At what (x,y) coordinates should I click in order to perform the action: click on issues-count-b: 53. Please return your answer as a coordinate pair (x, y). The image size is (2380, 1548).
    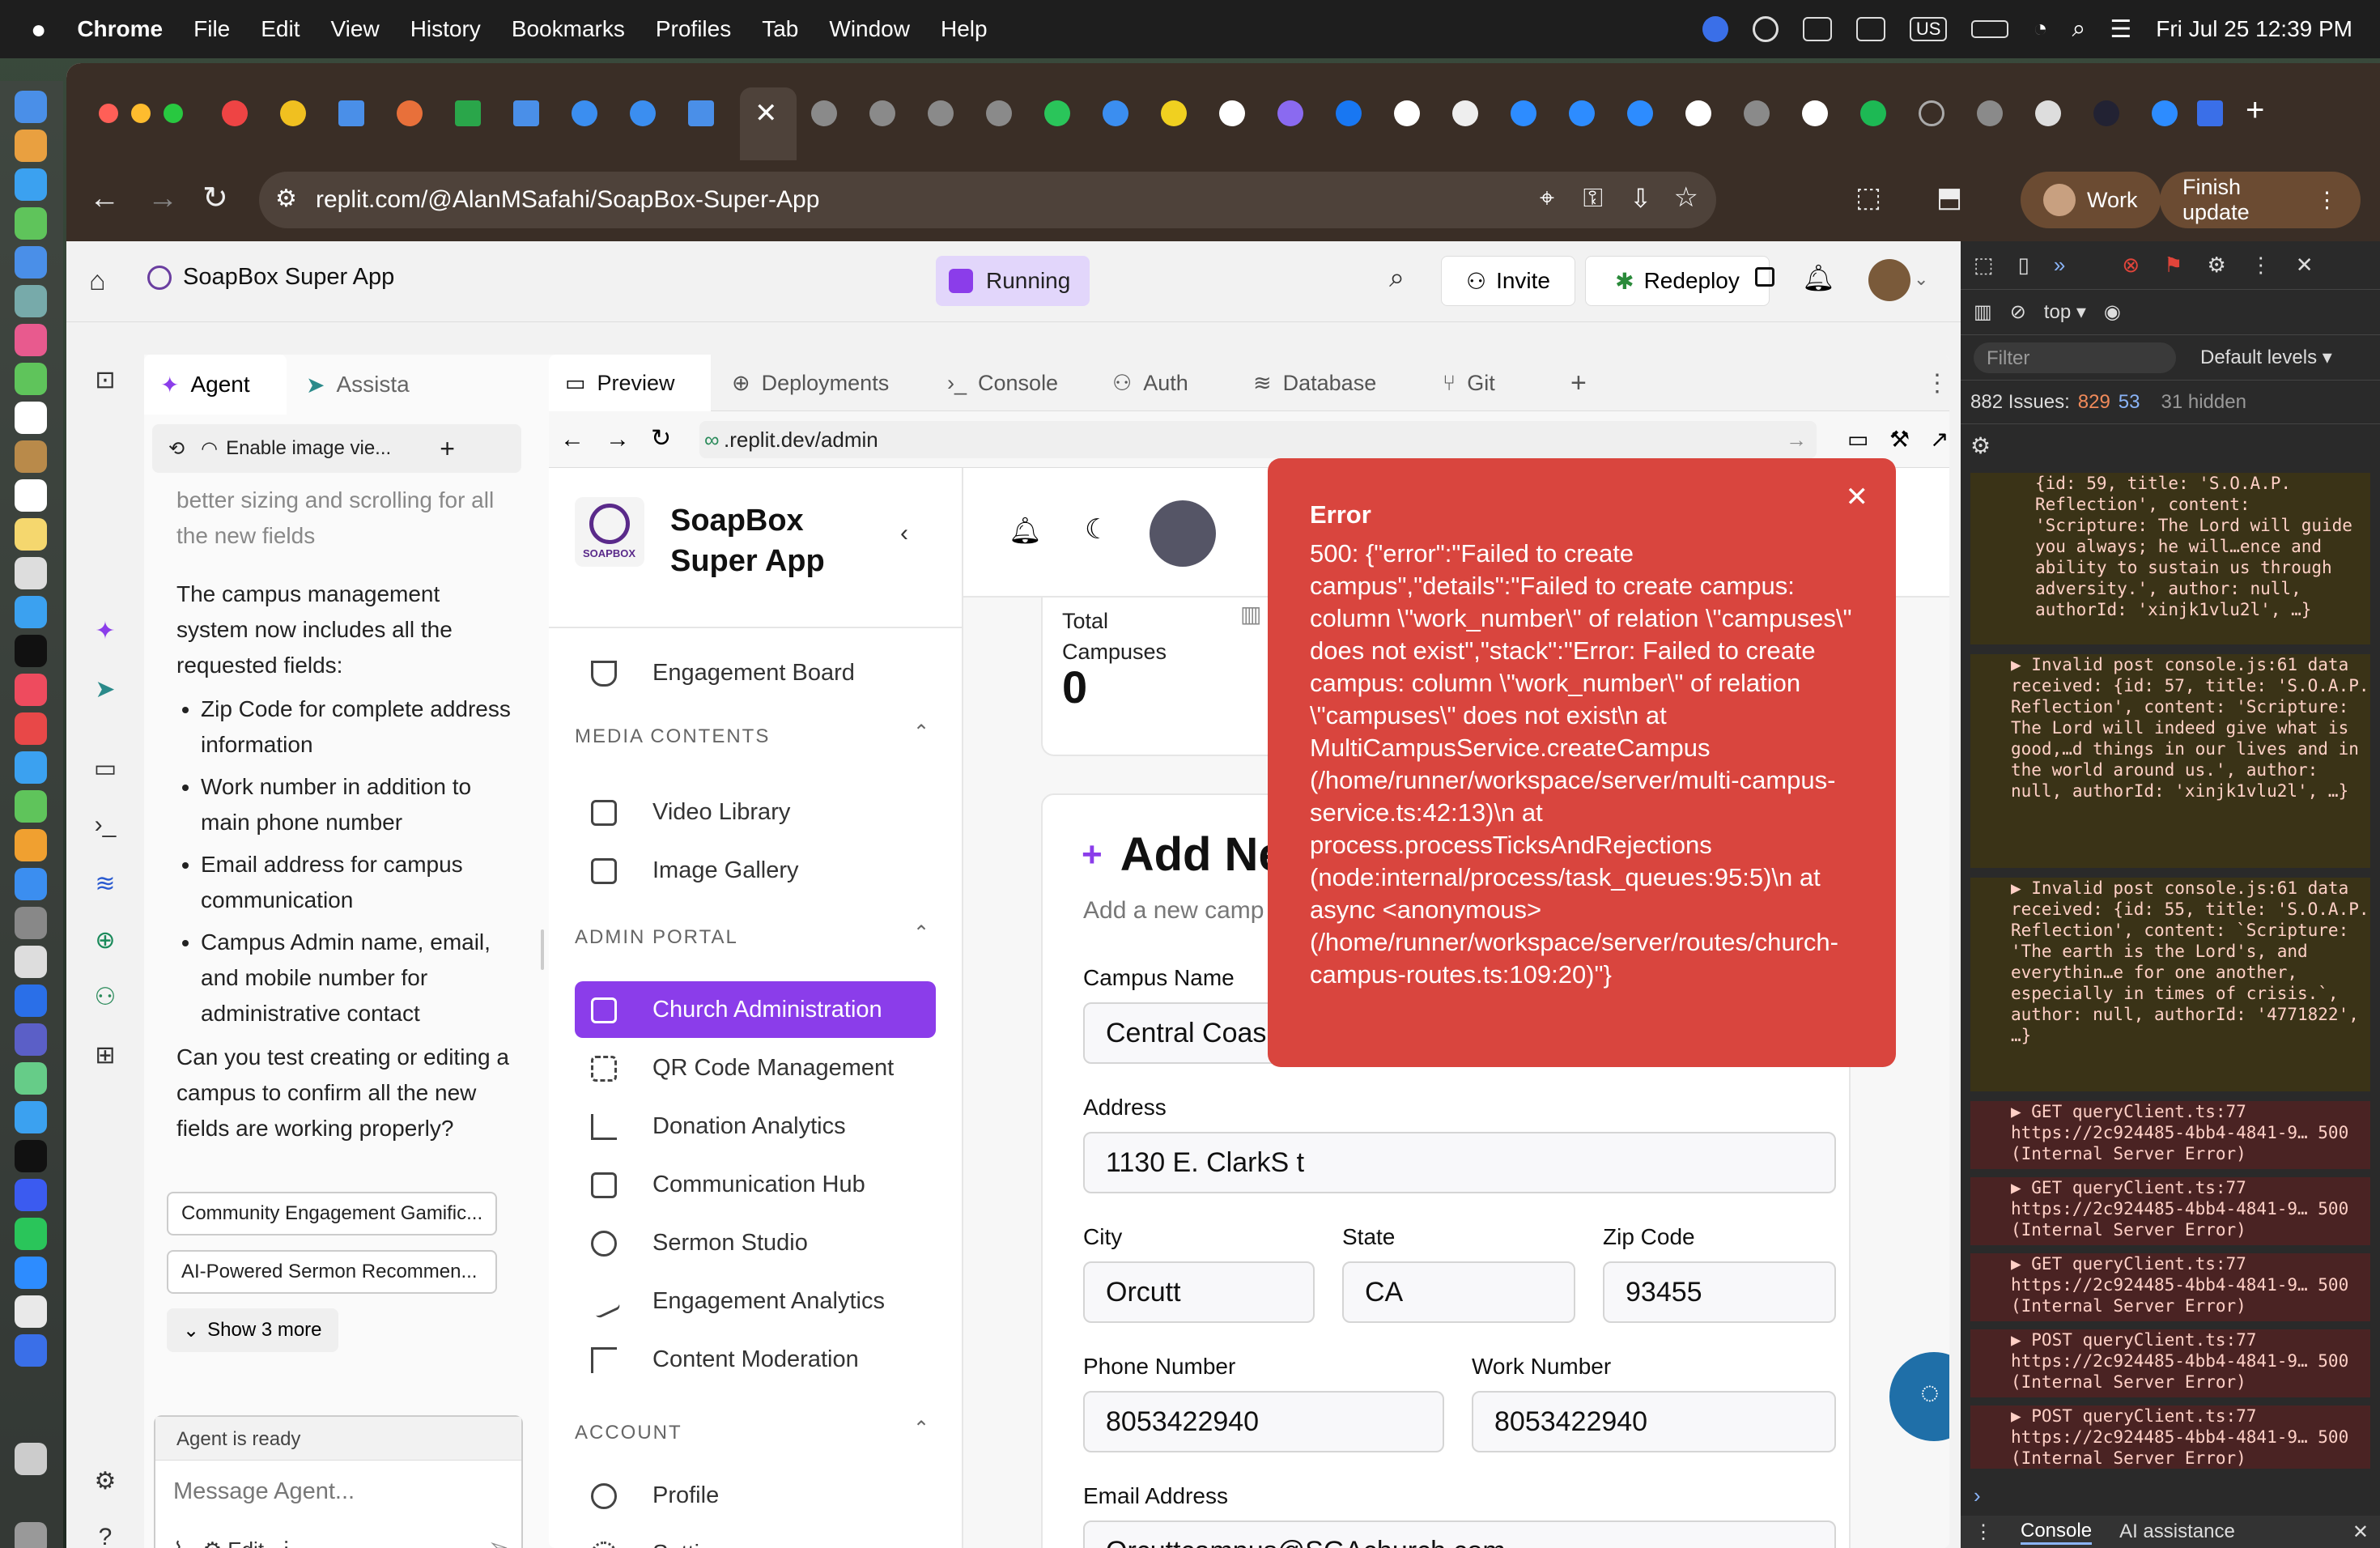
    Looking at the image, I should click on (2129, 403).